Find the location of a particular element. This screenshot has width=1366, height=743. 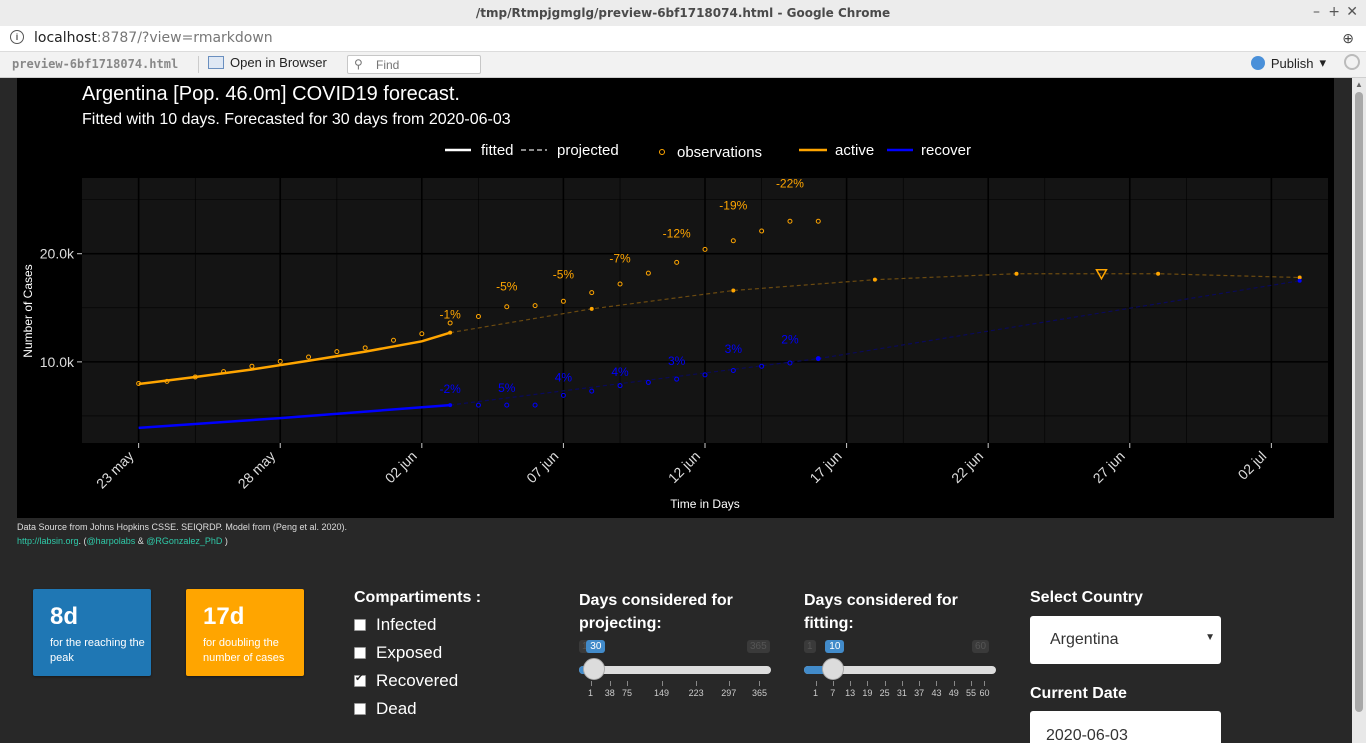

compartment-label: Dead is located at coordinates (396, 708).